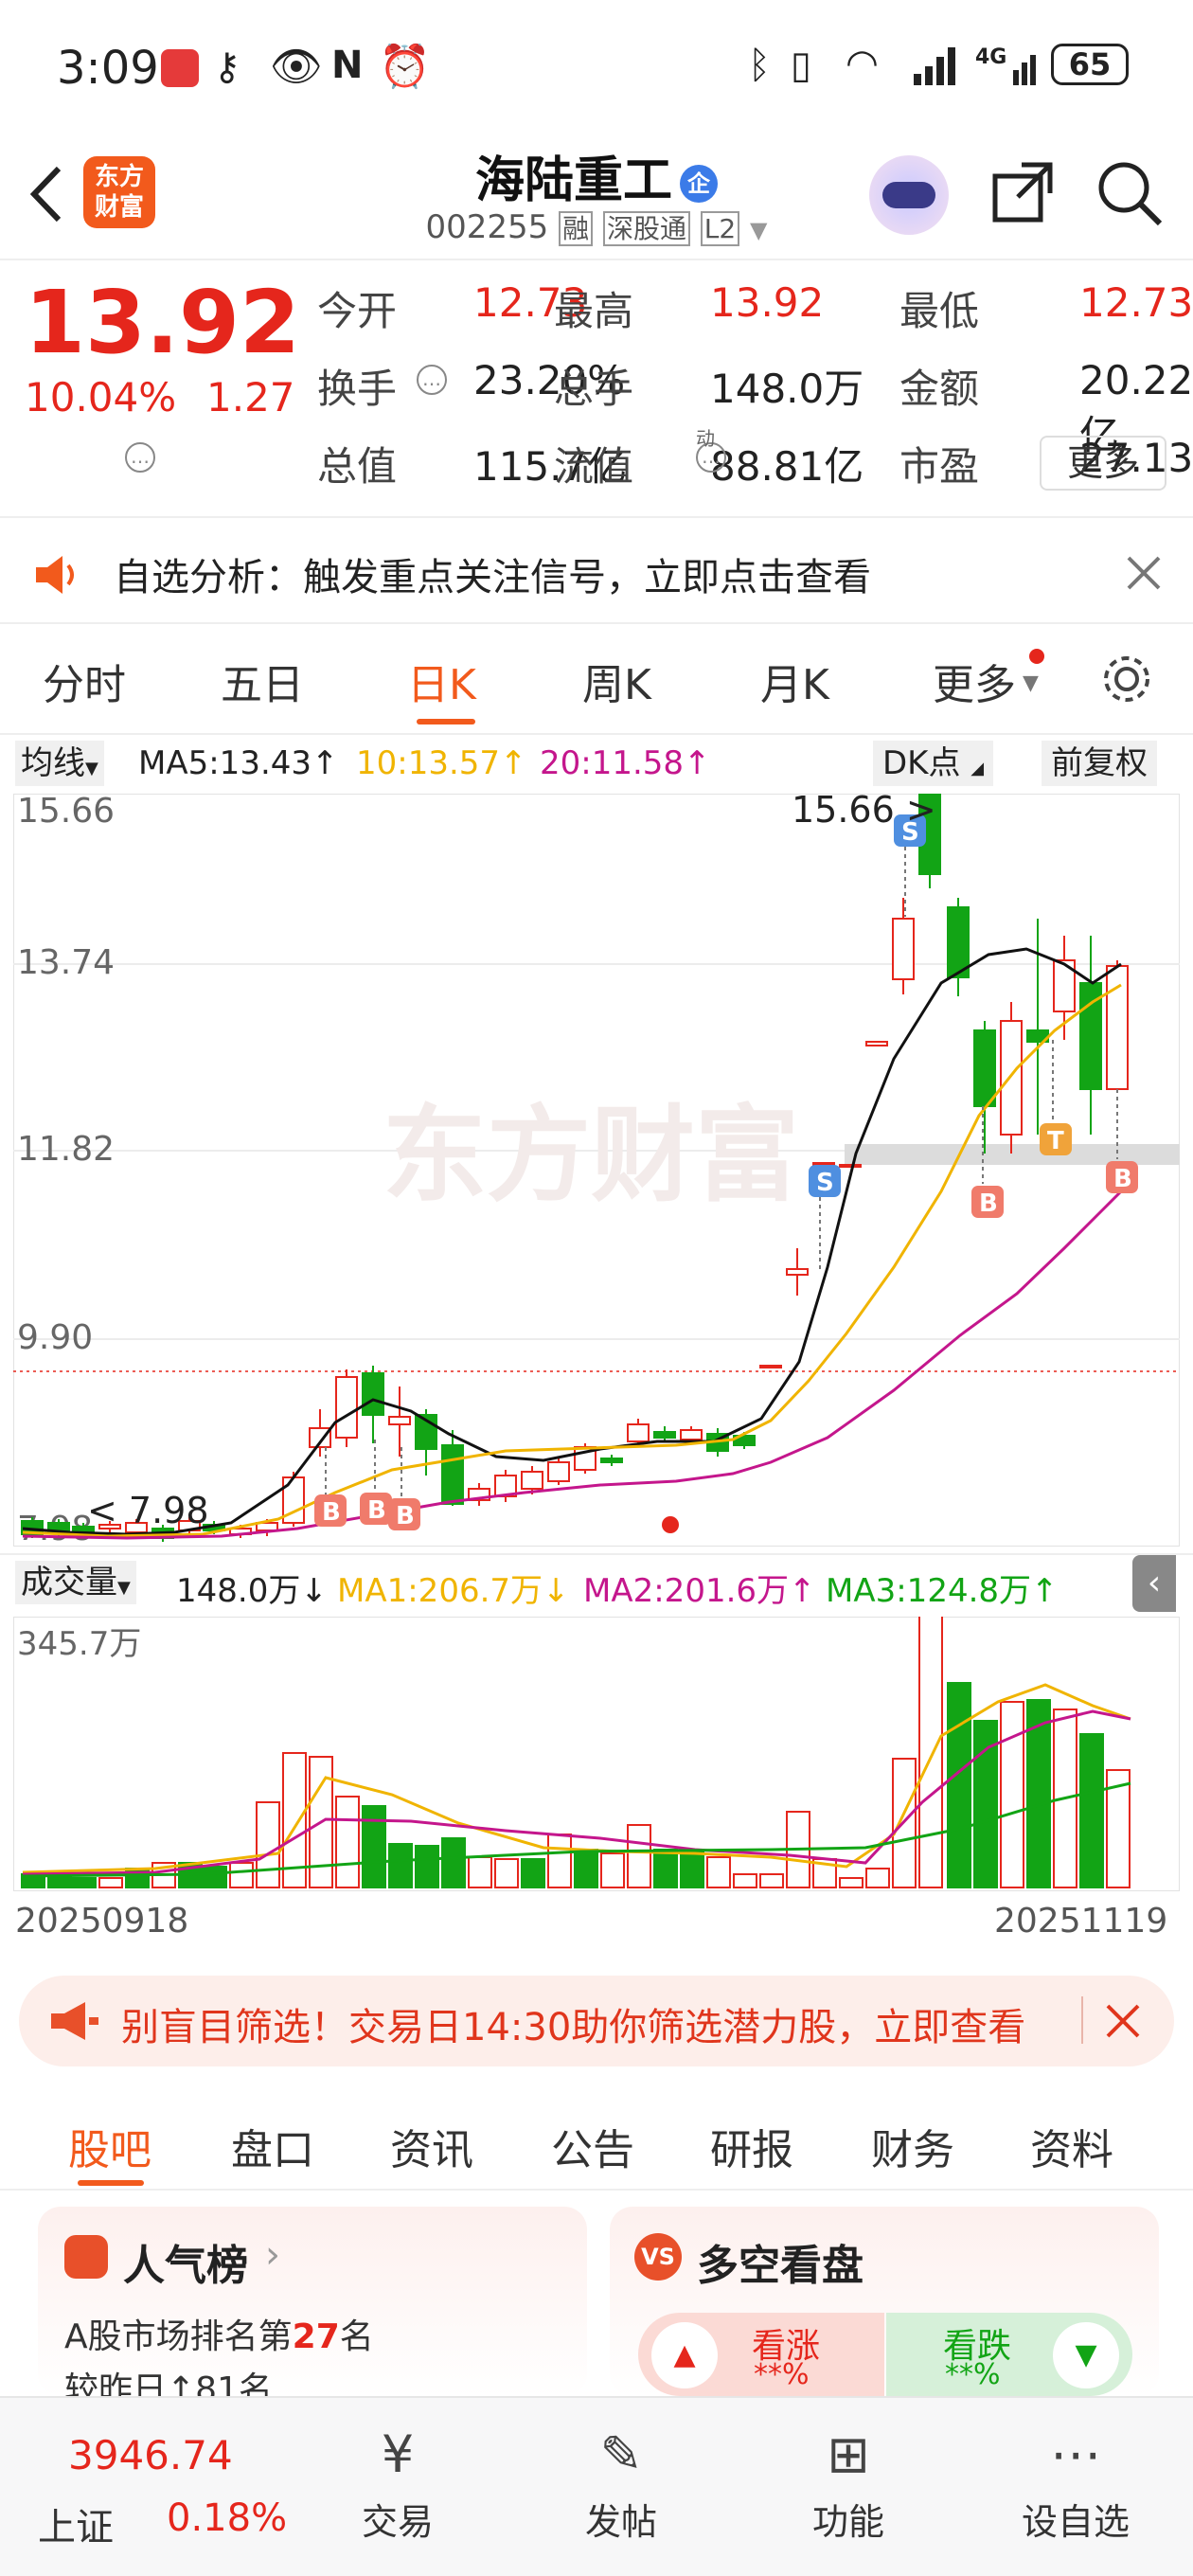  I want to click on tab-monthly-k: 月K, so click(794, 681).